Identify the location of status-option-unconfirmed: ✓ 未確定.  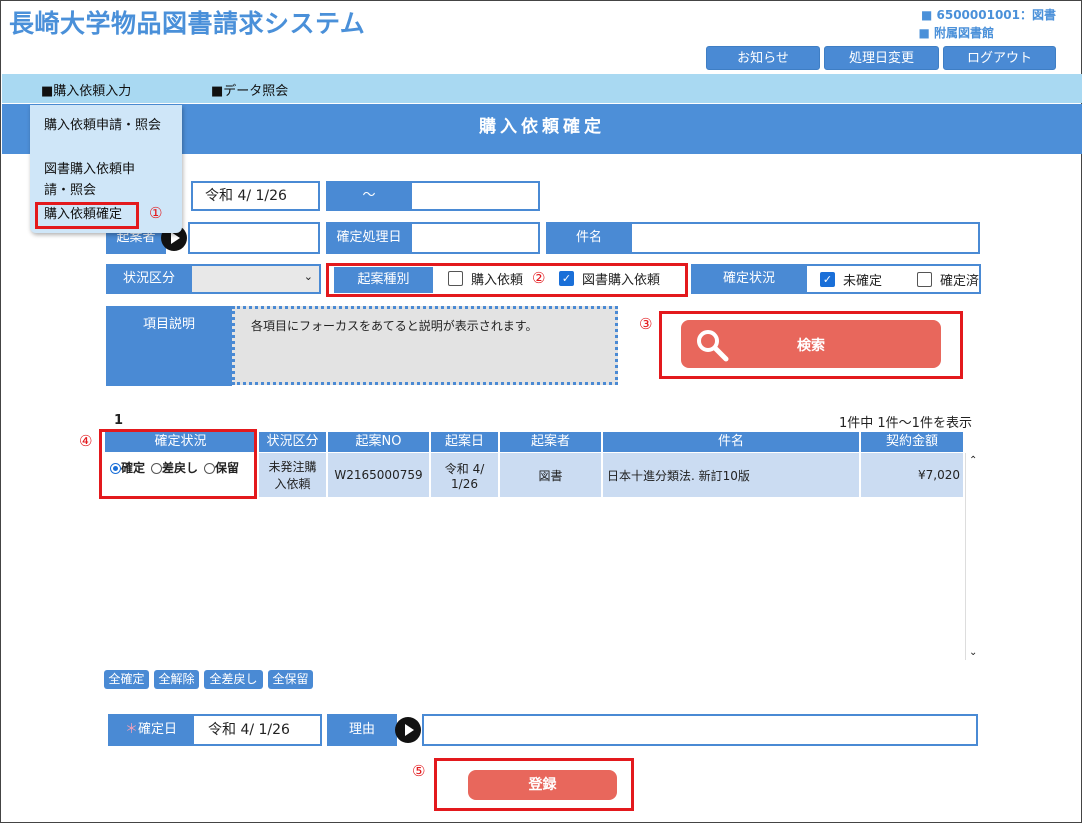
(851, 279).